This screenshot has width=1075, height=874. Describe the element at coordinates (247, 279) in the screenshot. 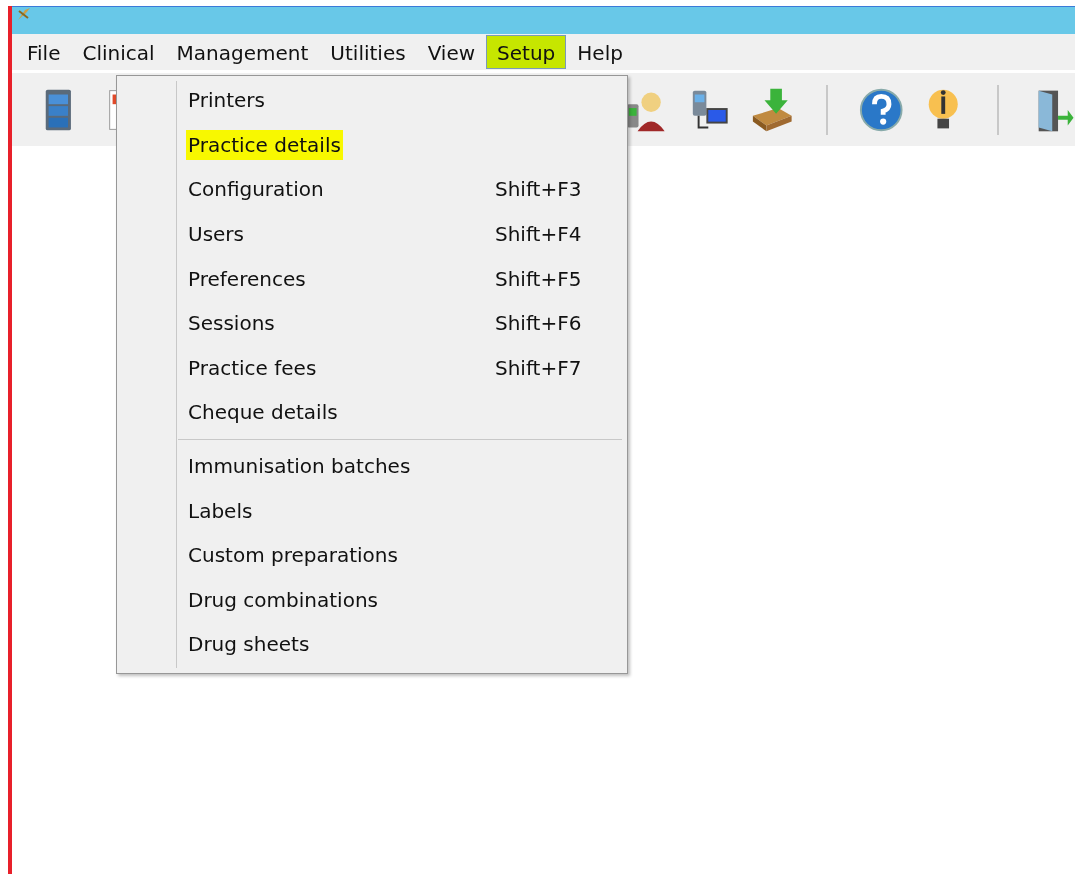

I see `option-label: Preferences` at that location.